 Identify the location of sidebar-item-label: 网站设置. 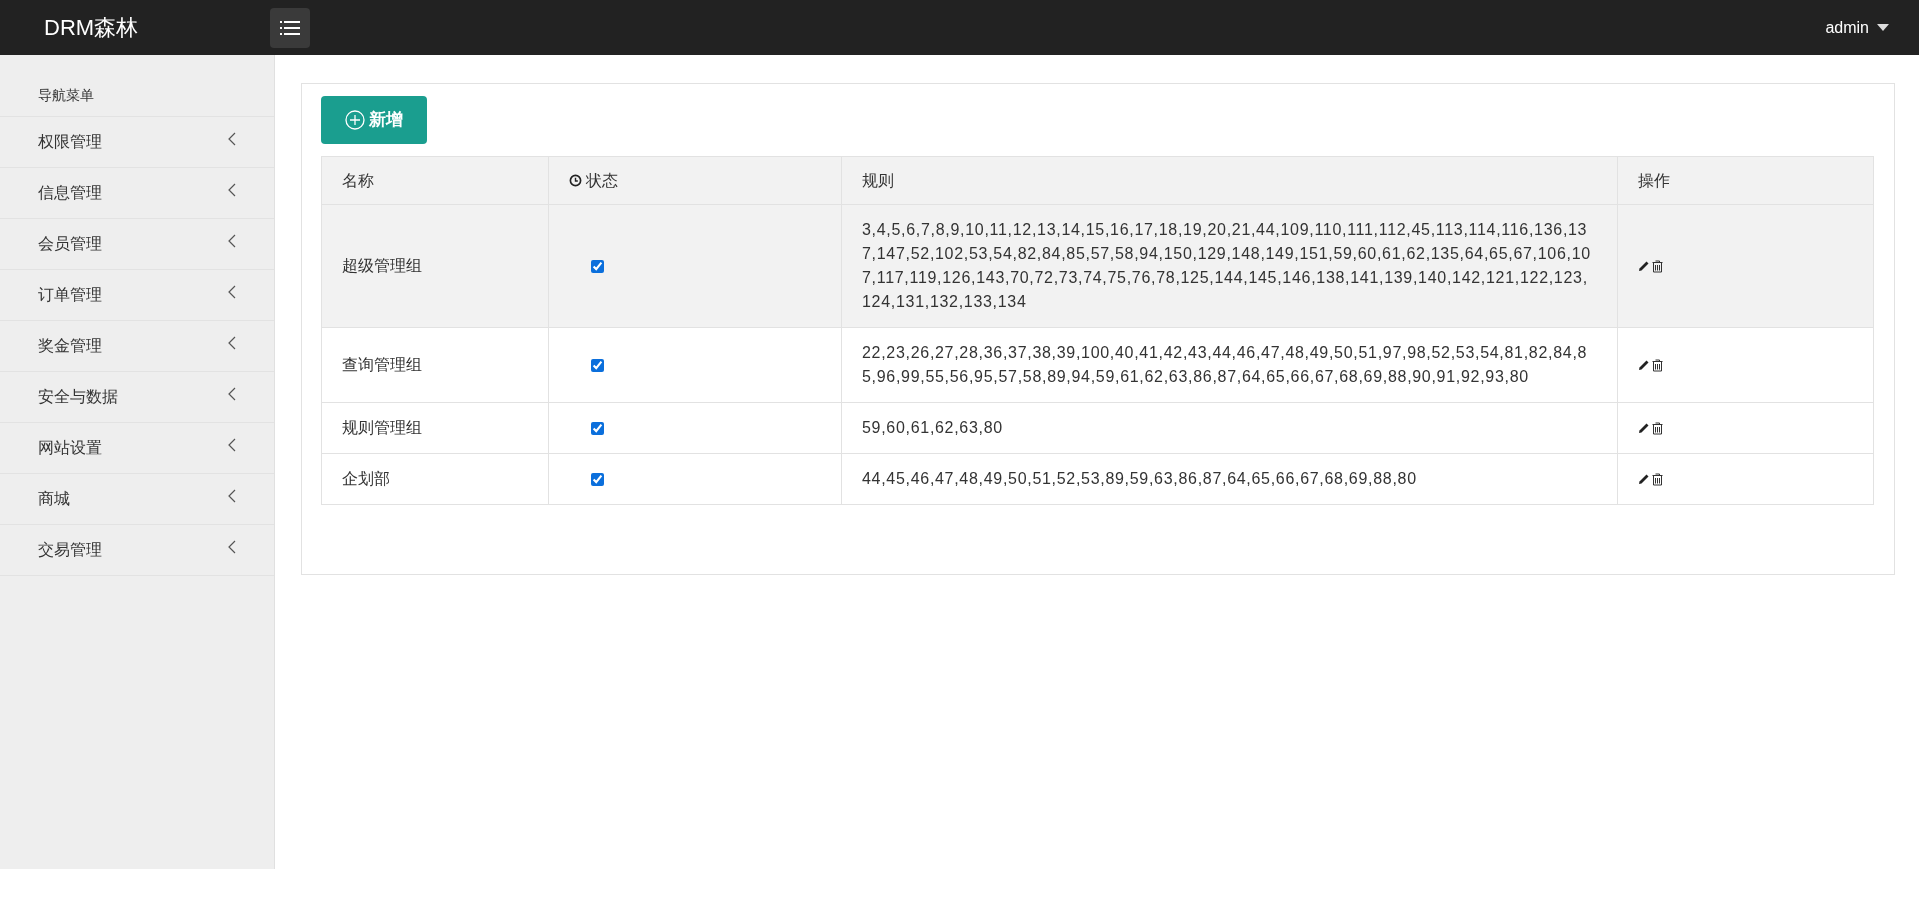
(70, 448).